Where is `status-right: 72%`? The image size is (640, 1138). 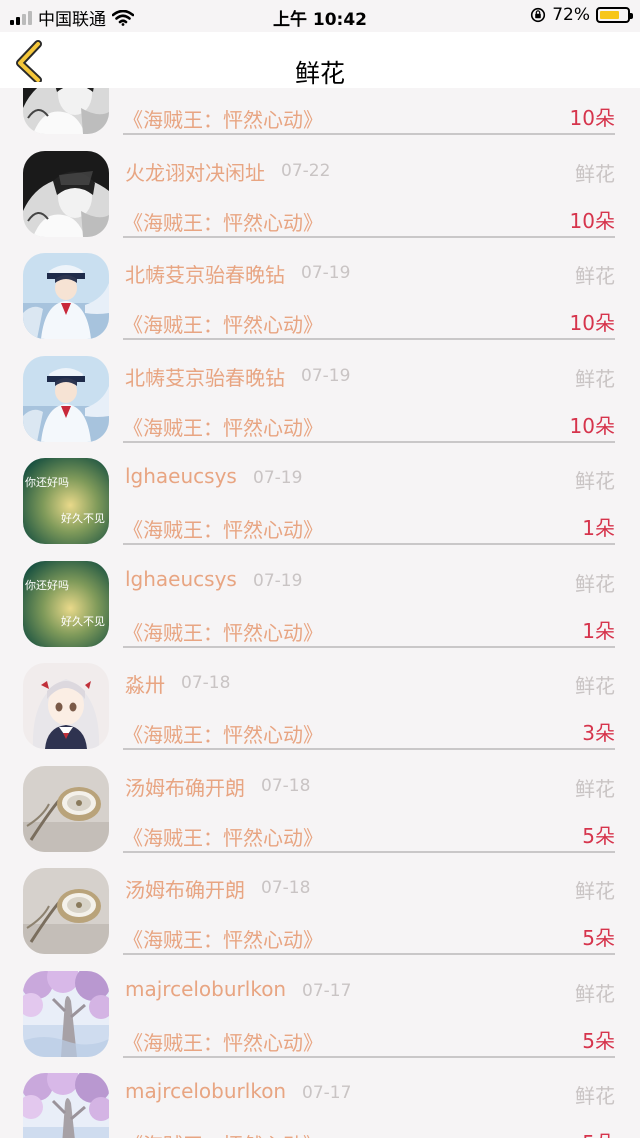
status-right: 72% is located at coordinates (581, 15).